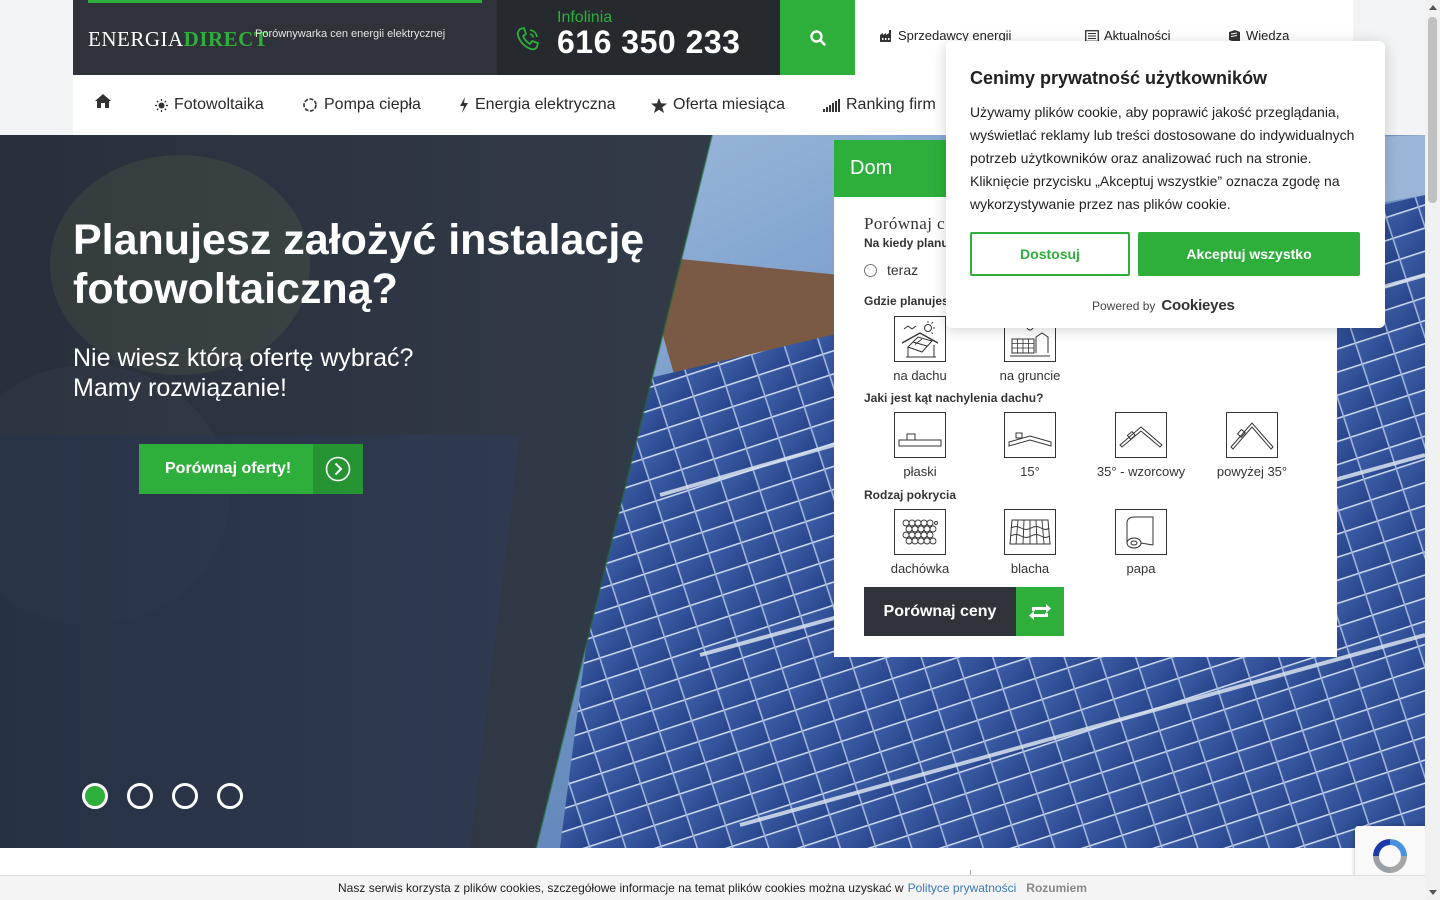 The height and width of the screenshot is (900, 1440). Describe the element at coordinates (219, 104) in the screenshot. I see `nav-item-label: Fotowoltaika` at that location.